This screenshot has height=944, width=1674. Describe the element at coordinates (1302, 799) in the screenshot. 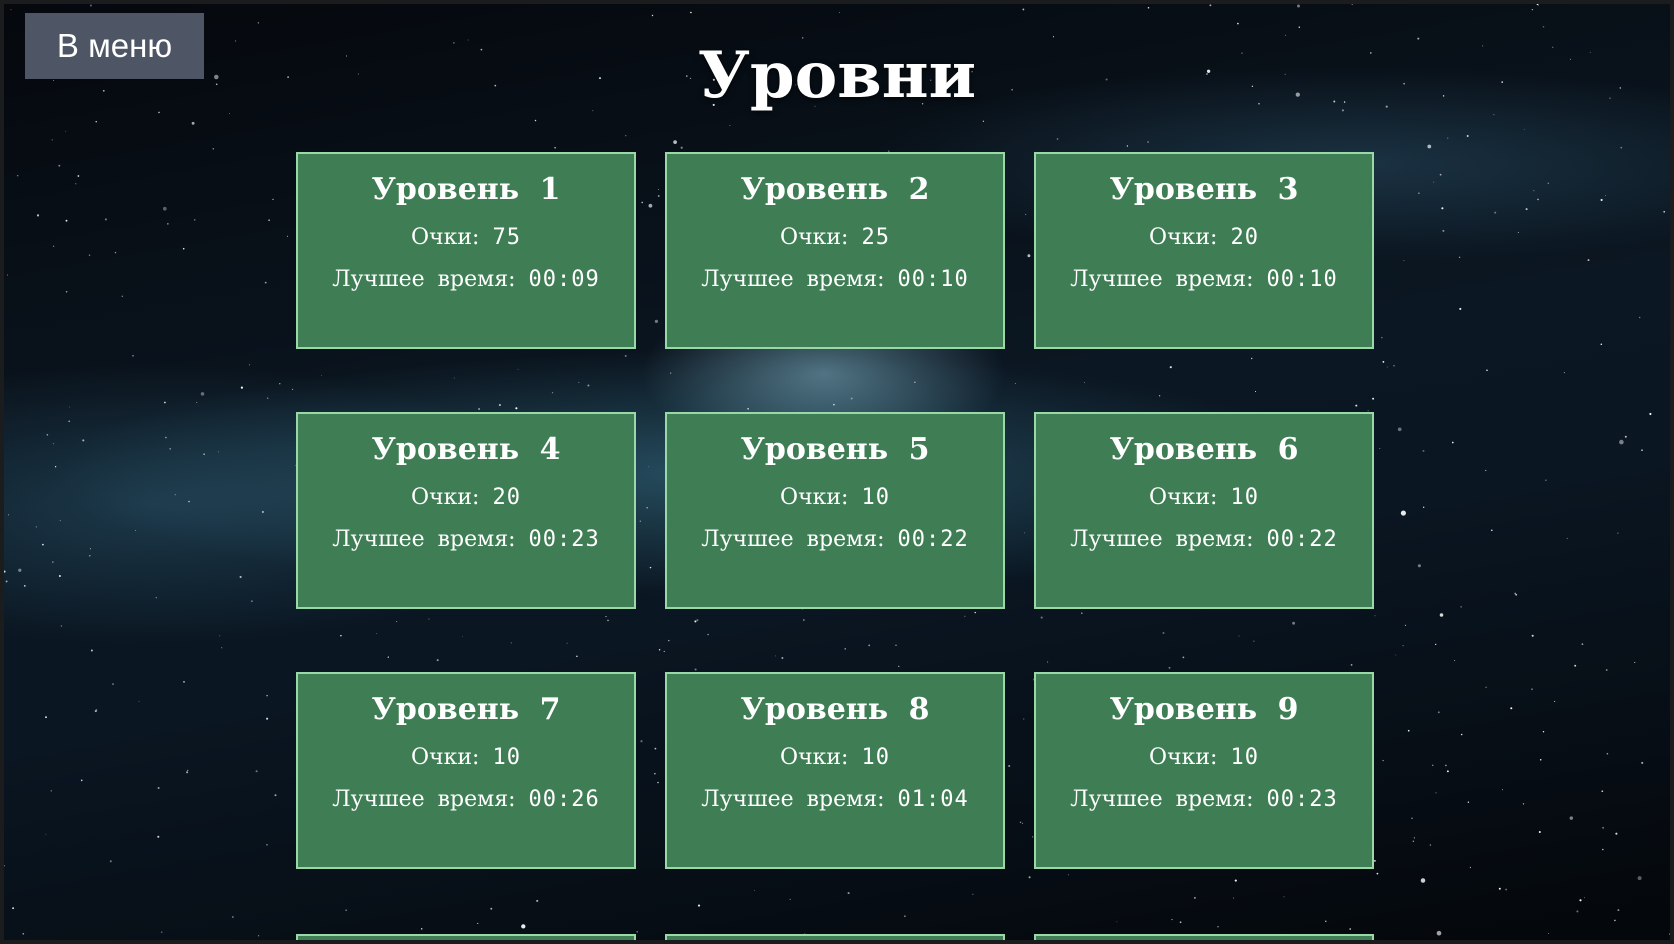

I see `best-time-value: 00:23` at that location.